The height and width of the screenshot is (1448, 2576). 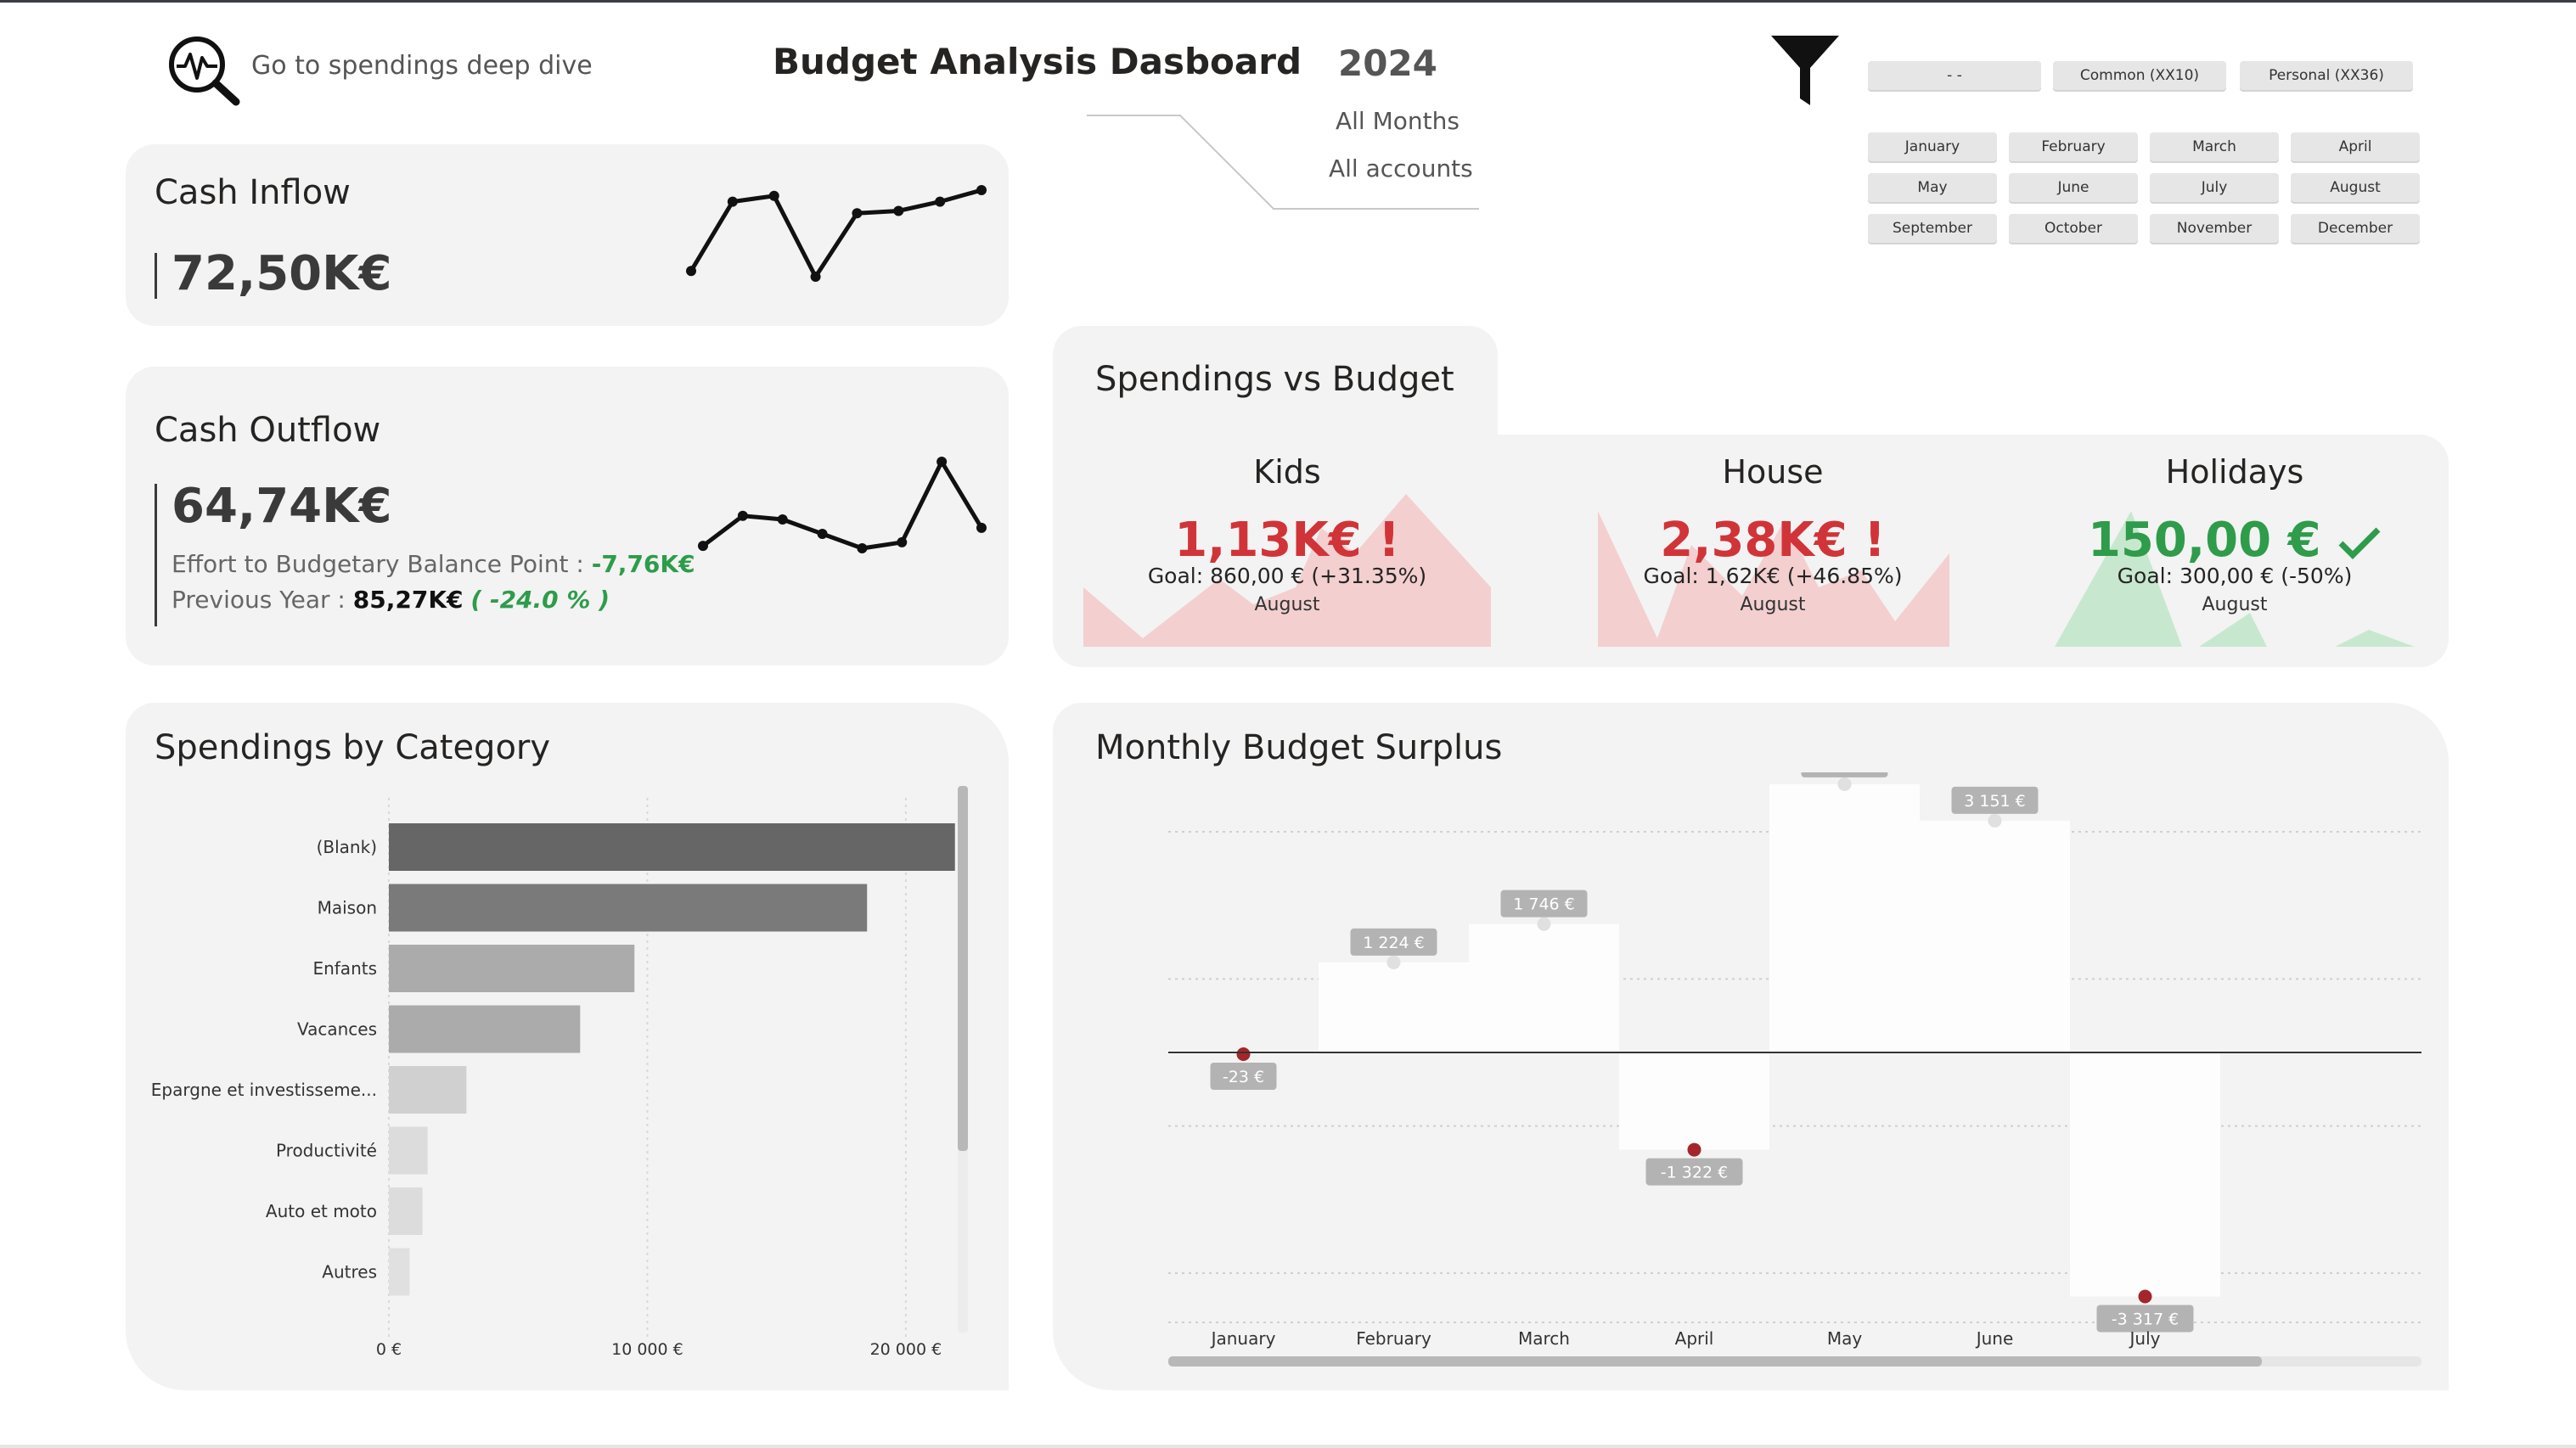 What do you see at coordinates (2326, 75) in the screenshot?
I see `account-option-personal-xx36: Personal (XX36)` at bounding box center [2326, 75].